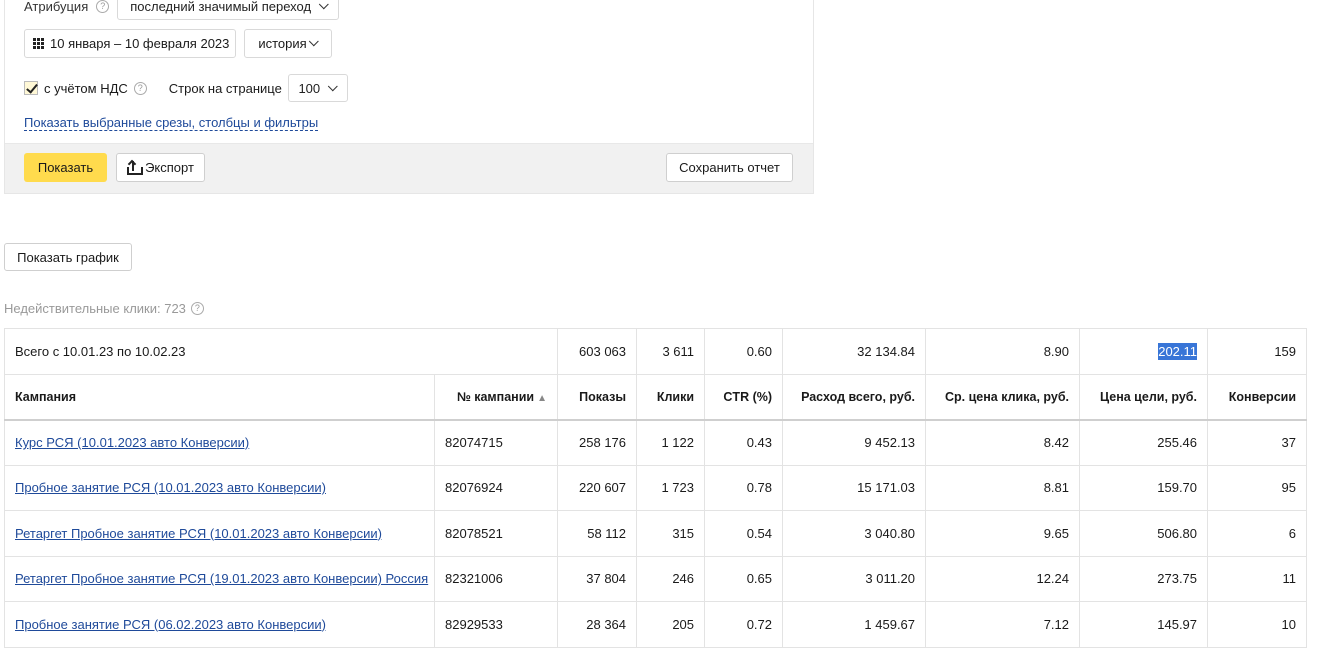 This screenshot has width=1321, height=660. I want to click on ctr-cell: 0.78, so click(744, 487).